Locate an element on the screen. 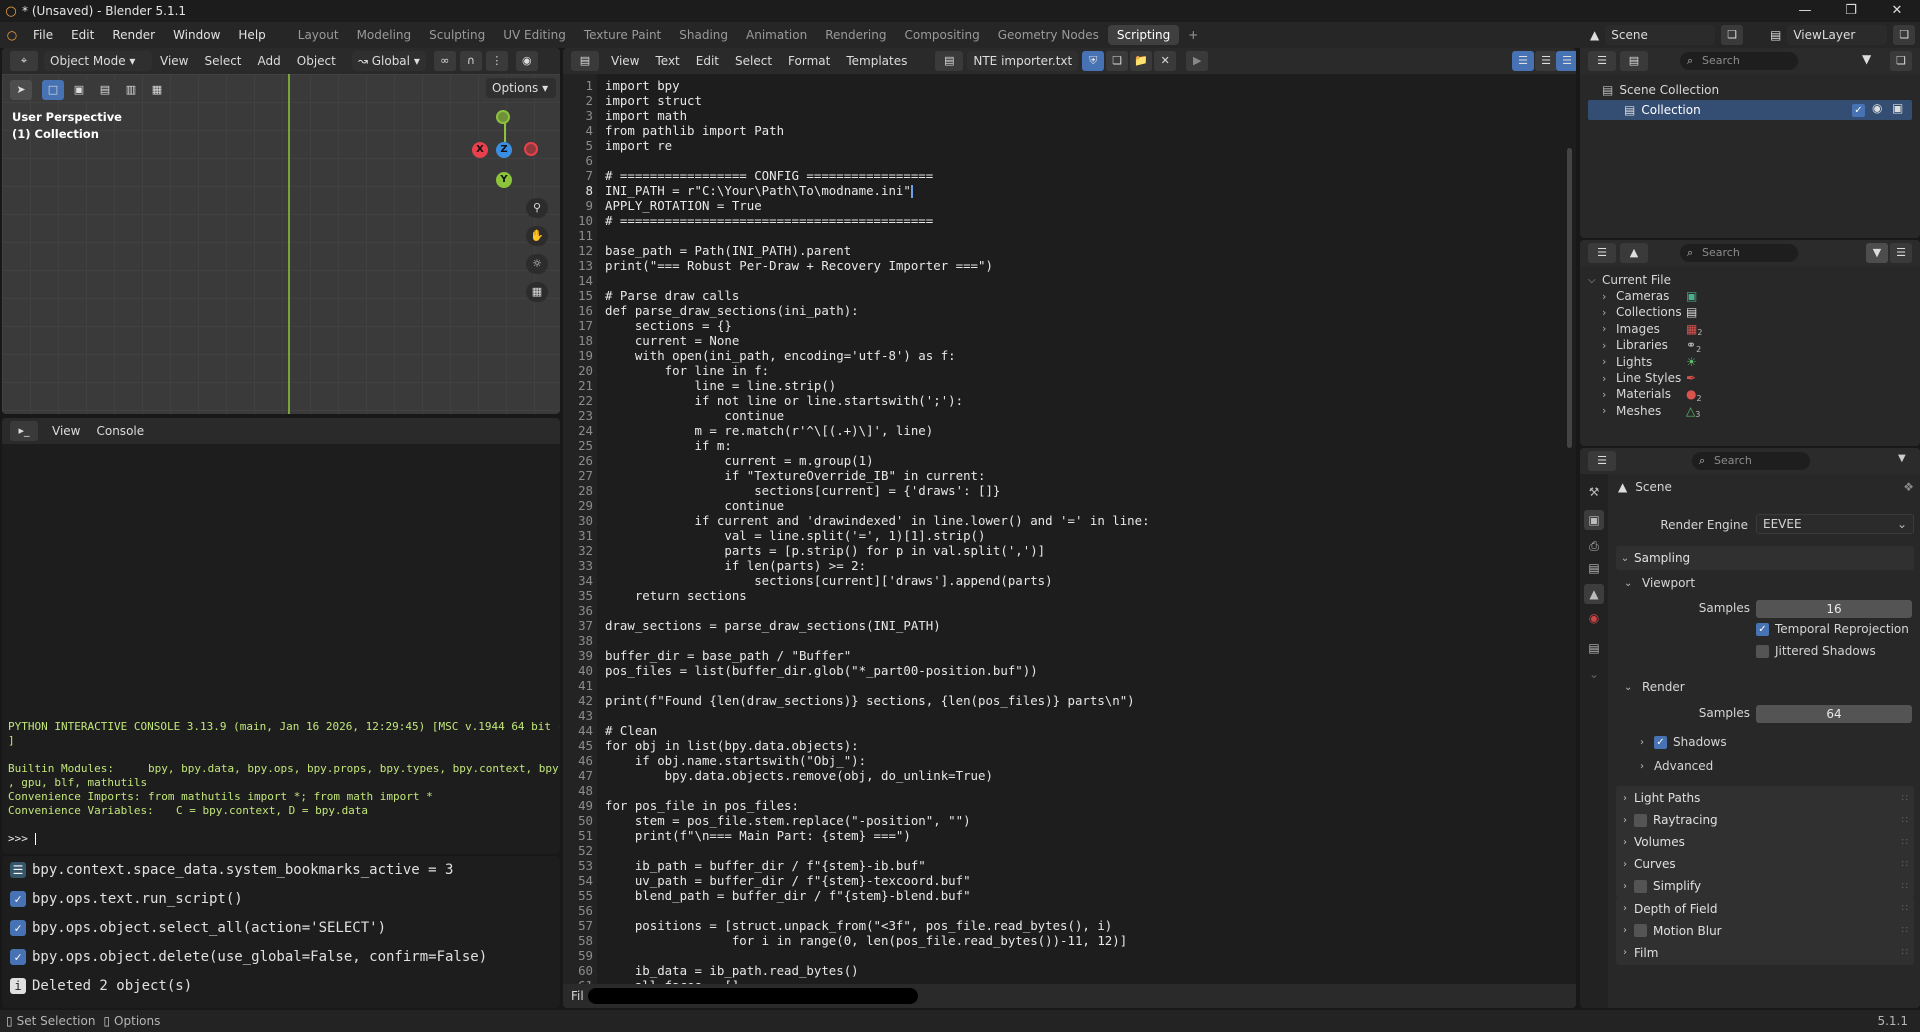 The width and height of the screenshot is (1920, 1032). code-line: for pos_file in pos_files: is located at coordinates (702, 805).